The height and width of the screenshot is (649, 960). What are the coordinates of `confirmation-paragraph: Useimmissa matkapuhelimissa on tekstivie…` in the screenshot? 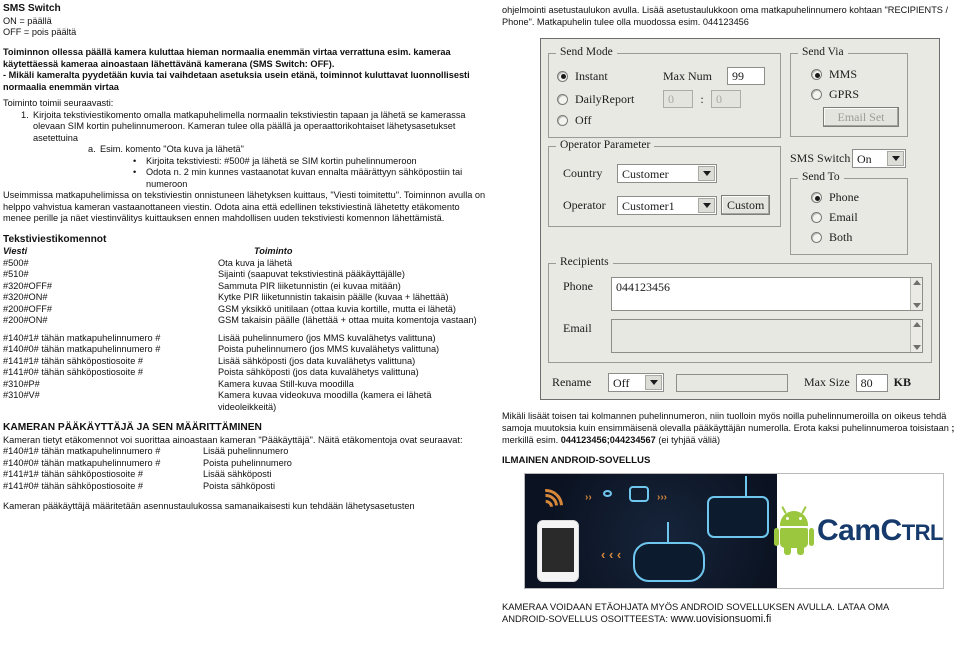 It's located at (244, 207).